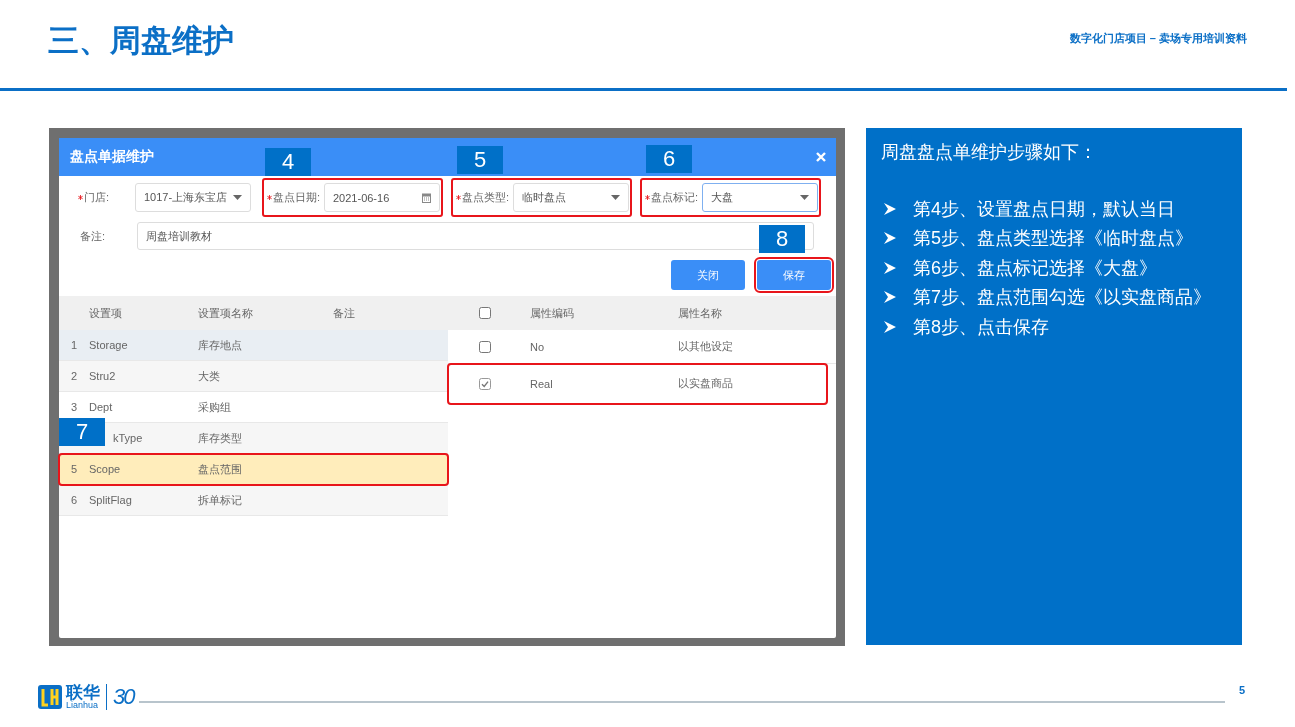 The width and height of the screenshot is (1295, 727). I want to click on step-text: 第5步、盘点类型选择《临时盘点》, so click(1053, 239).